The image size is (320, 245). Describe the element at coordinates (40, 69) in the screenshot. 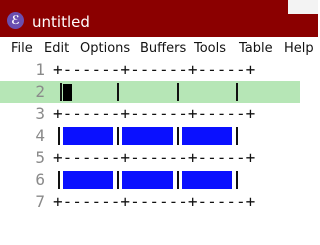

I see `line-number: 1` at that location.